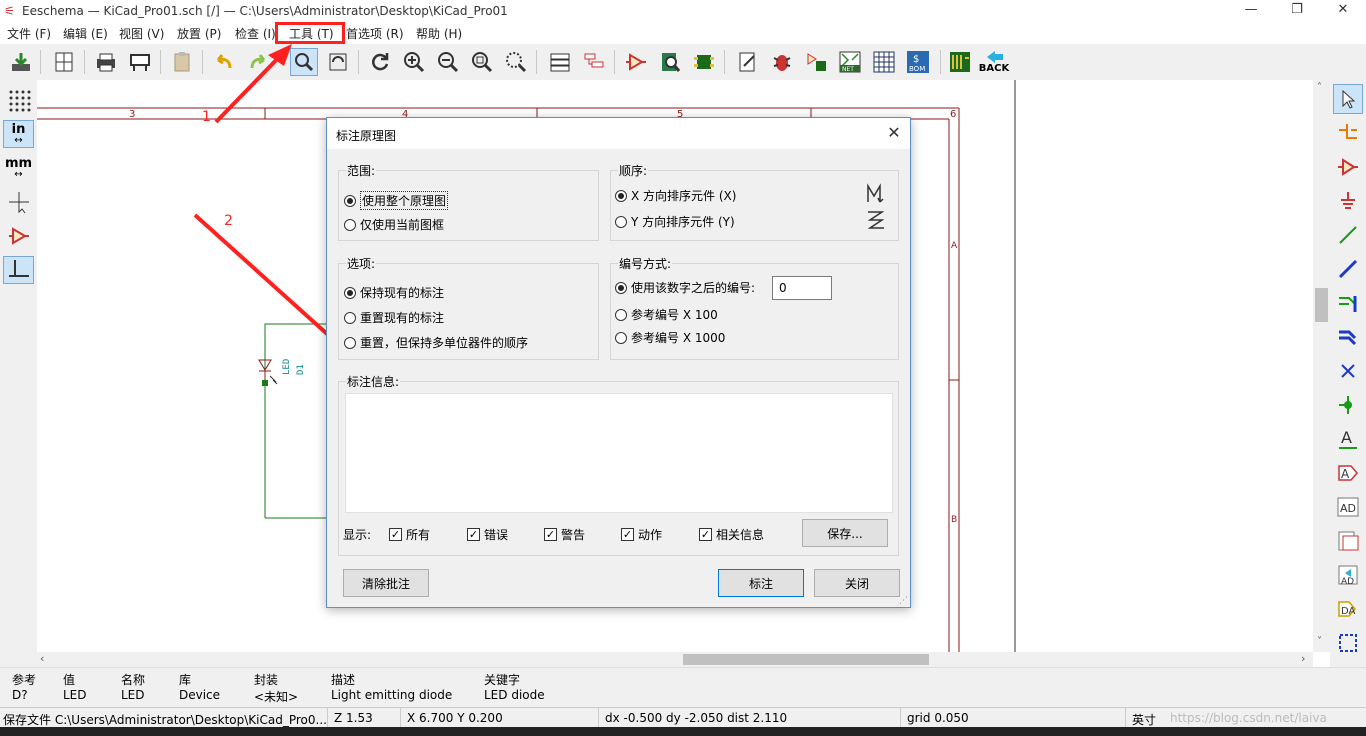 This screenshot has height=736, width=1366. Describe the element at coordinates (802, 288) in the screenshot. I see `start-number-input: 0` at that location.